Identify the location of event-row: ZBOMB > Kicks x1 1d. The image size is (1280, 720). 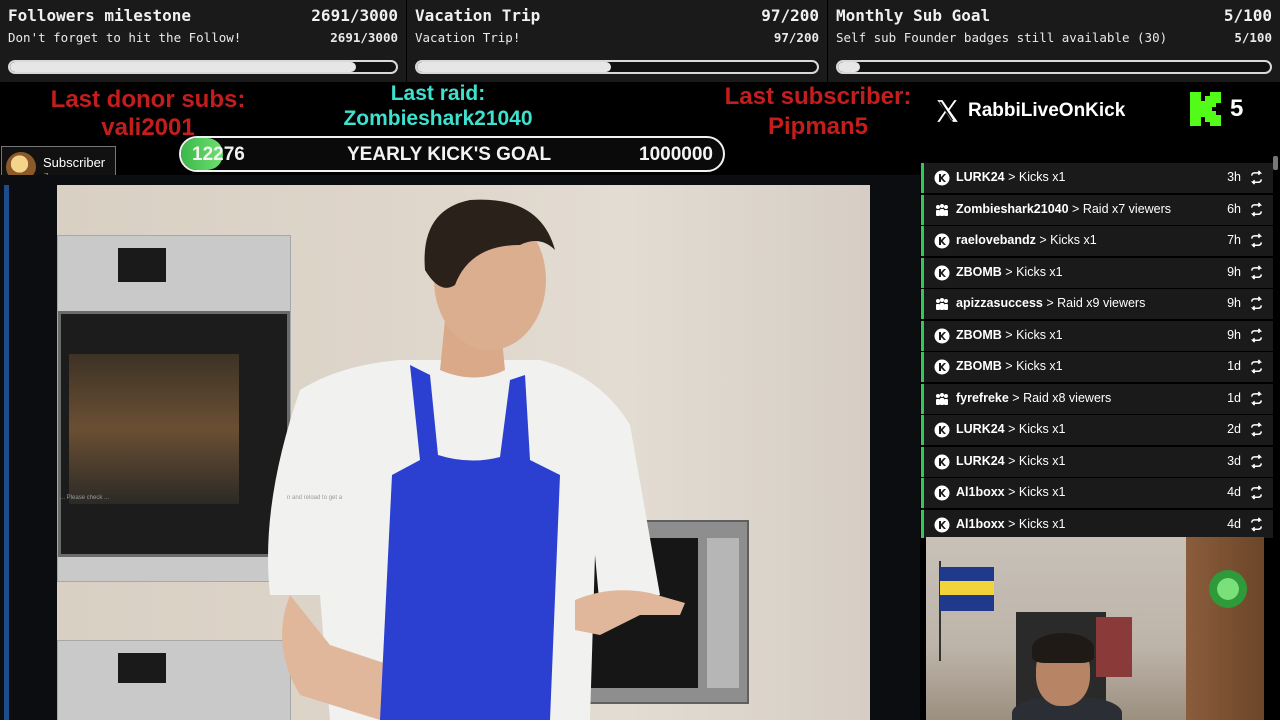
(1097, 367).